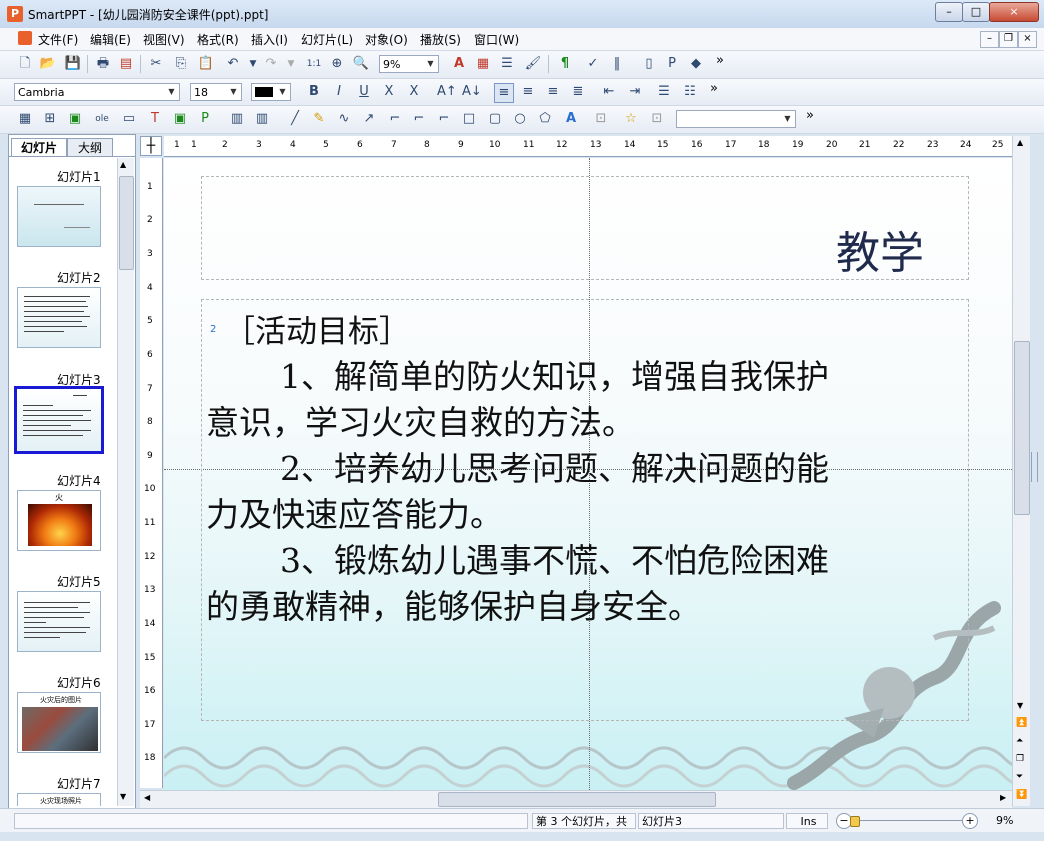 Image resolution: width=1044 pixels, height=841 pixels. Describe the element at coordinates (906, 820) in the screenshot. I see `zoom-slider` at that location.